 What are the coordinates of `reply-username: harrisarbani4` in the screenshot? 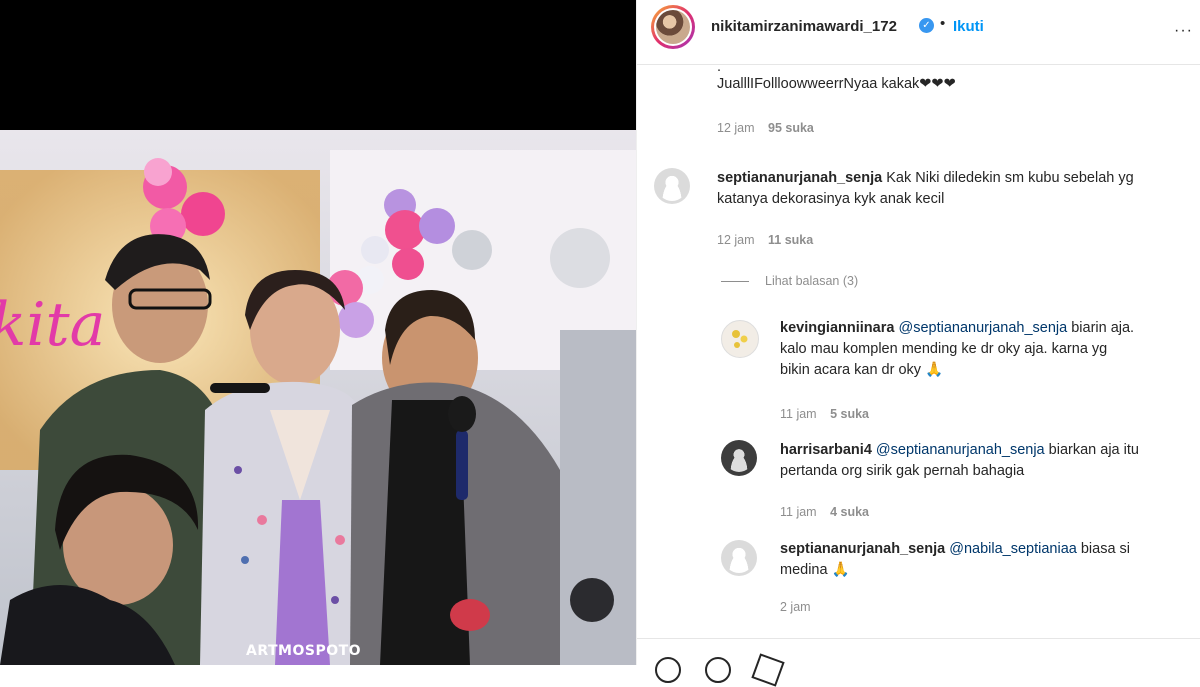 It's located at (826, 450).